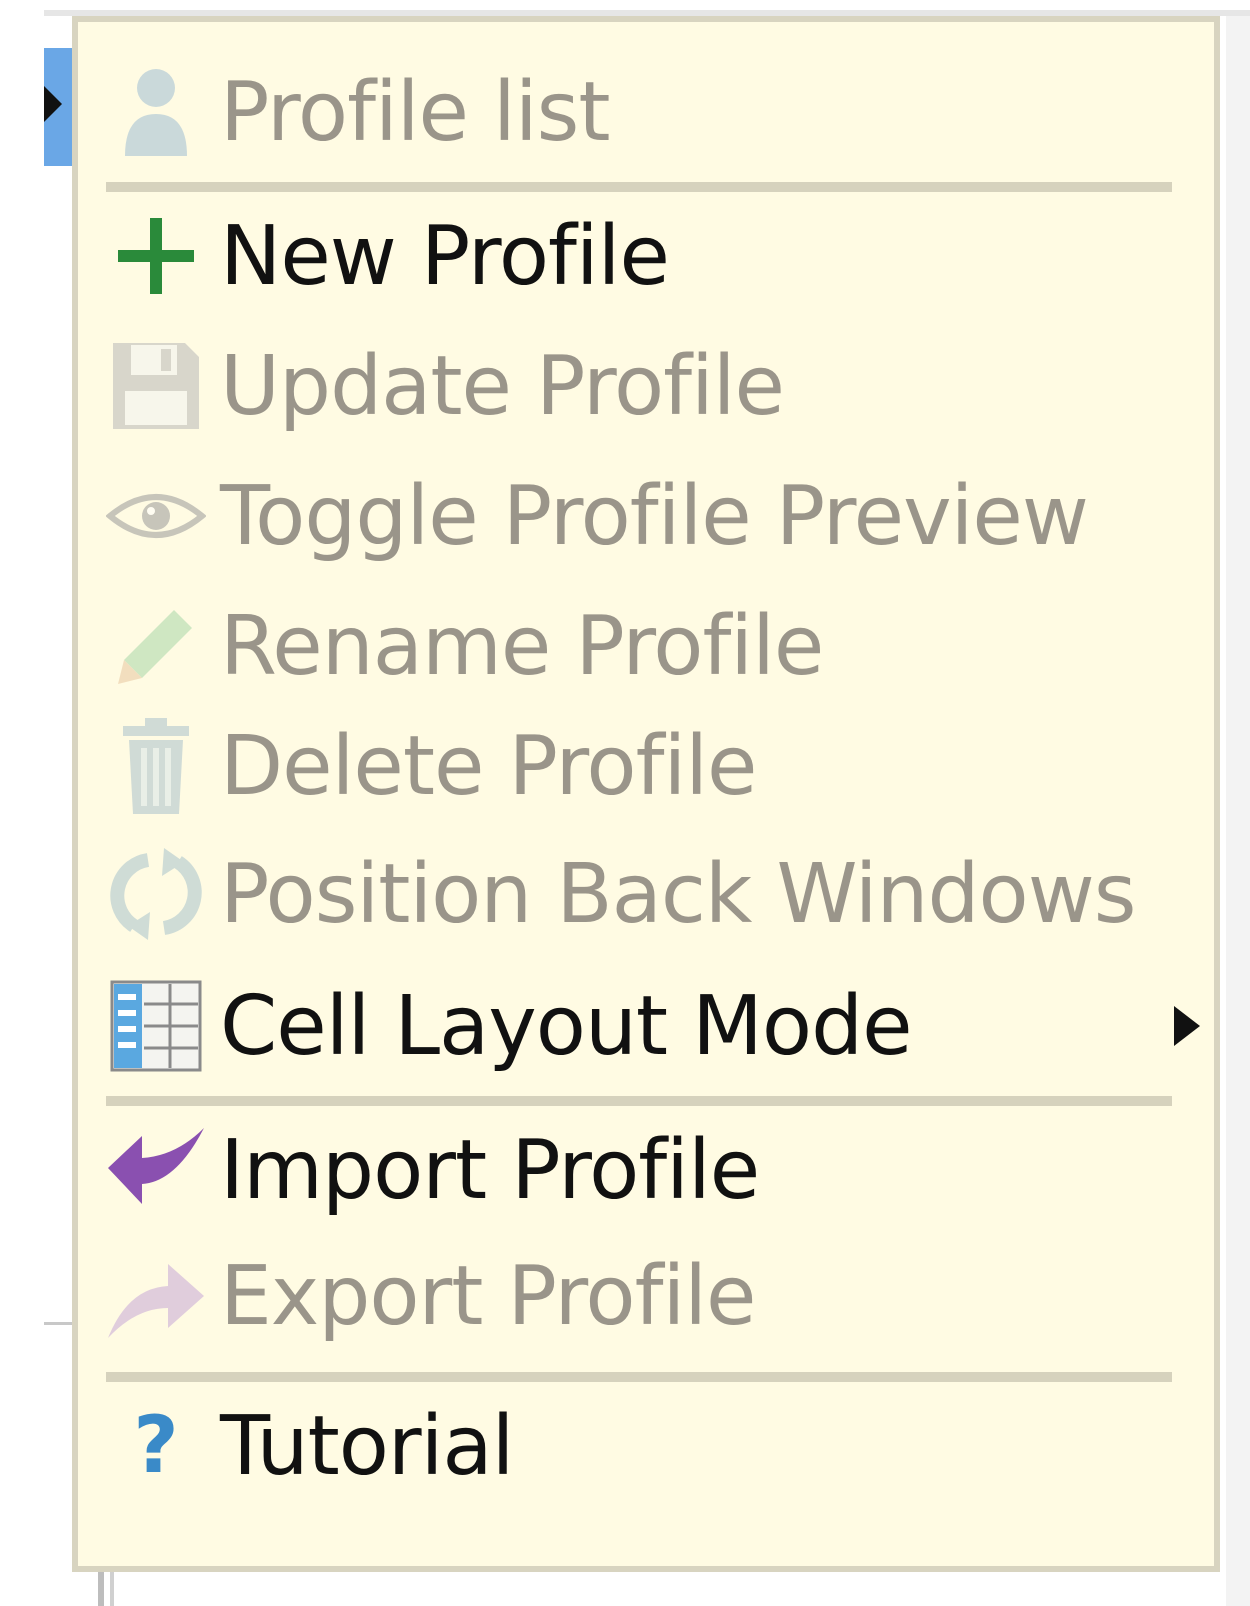 This screenshot has width=1250, height=1606. I want to click on menu-item-rename-profile: Rename Profile, so click(646, 646).